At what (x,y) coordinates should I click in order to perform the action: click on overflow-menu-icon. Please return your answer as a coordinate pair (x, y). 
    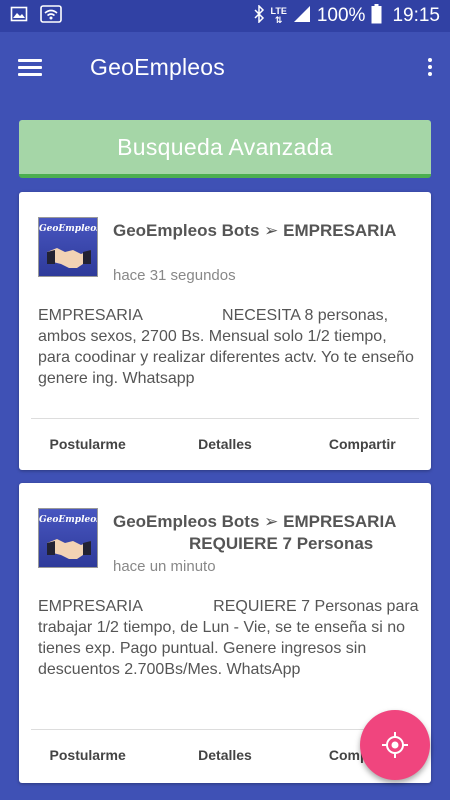
    Looking at the image, I should click on (430, 60).